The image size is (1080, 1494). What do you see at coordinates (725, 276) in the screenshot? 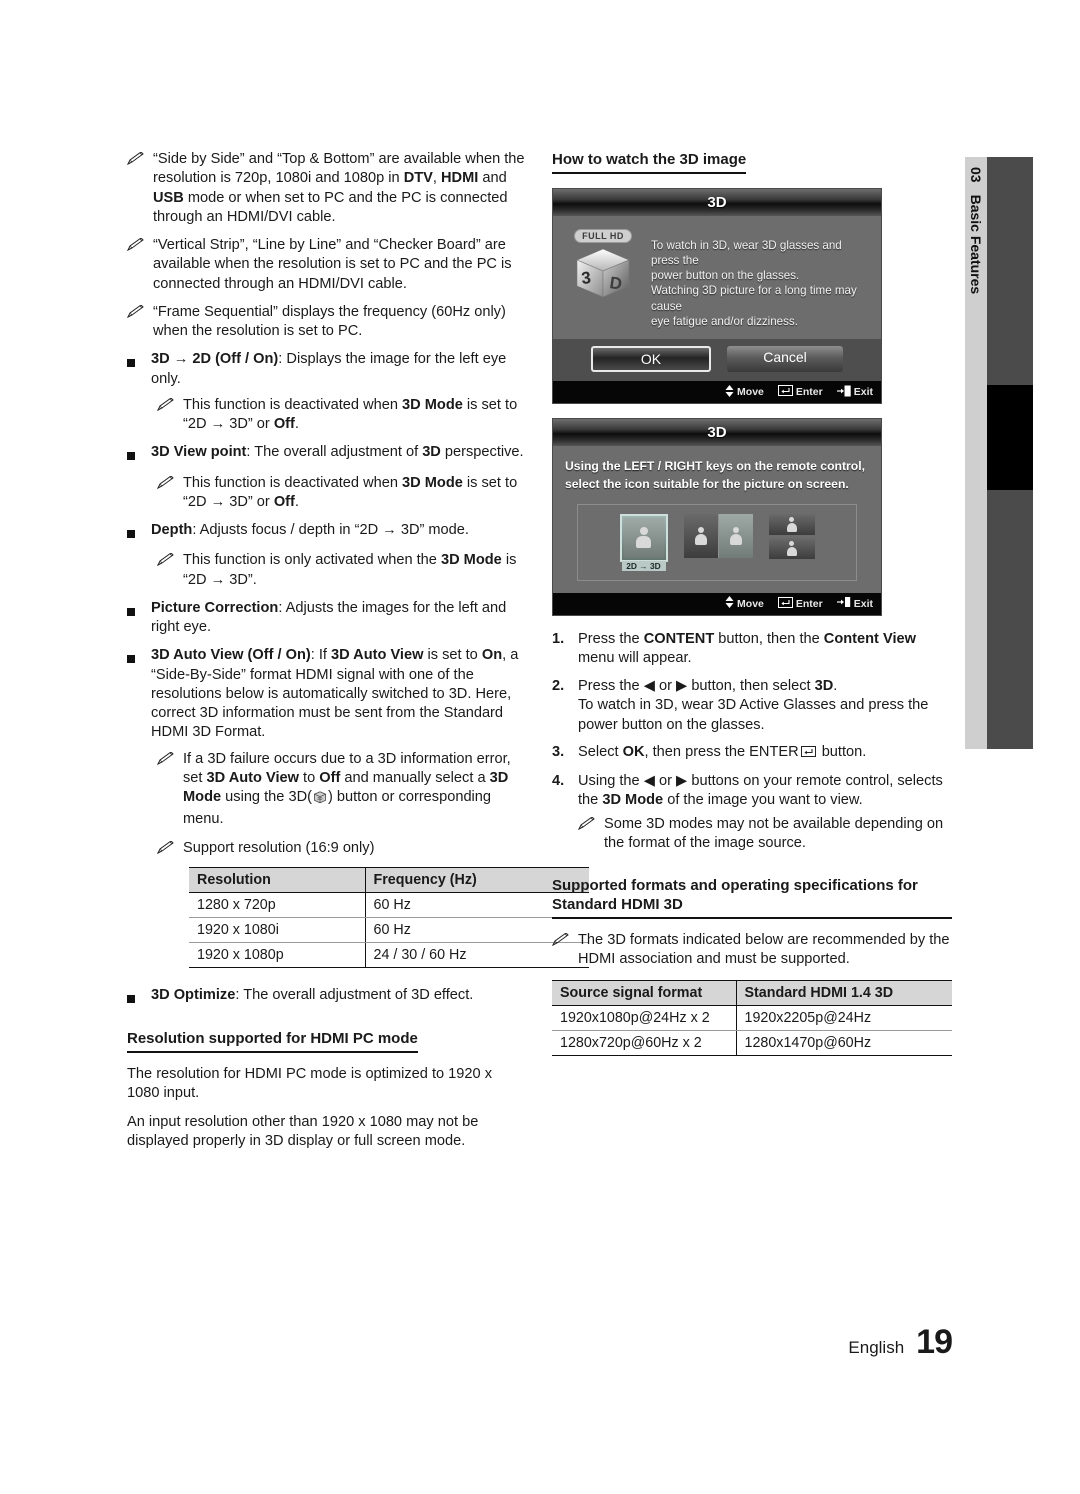
I see `osd-message-line-2: power button on the glasses.` at bounding box center [725, 276].